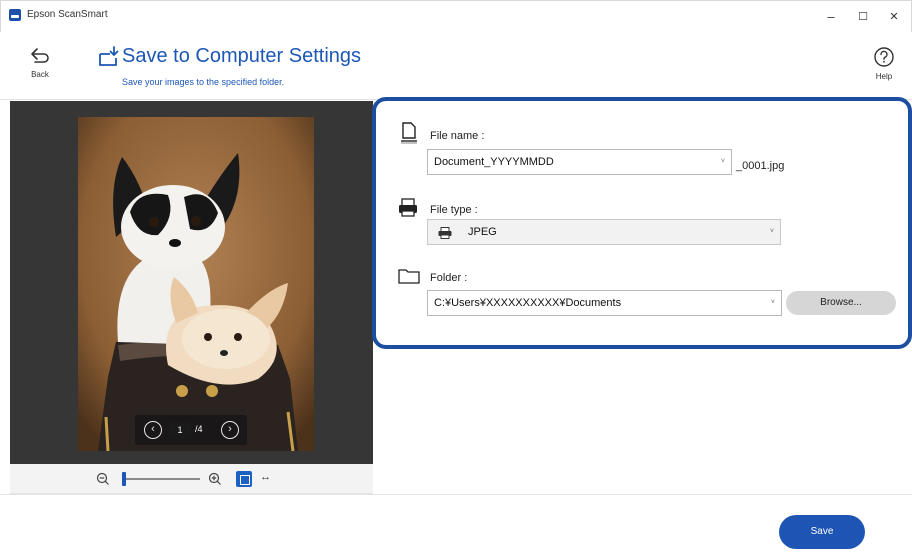 The width and height of the screenshot is (912, 556). Describe the element at coordinates (445, 233) in the screenshot. I see `jpeg-format-icon` at that location.